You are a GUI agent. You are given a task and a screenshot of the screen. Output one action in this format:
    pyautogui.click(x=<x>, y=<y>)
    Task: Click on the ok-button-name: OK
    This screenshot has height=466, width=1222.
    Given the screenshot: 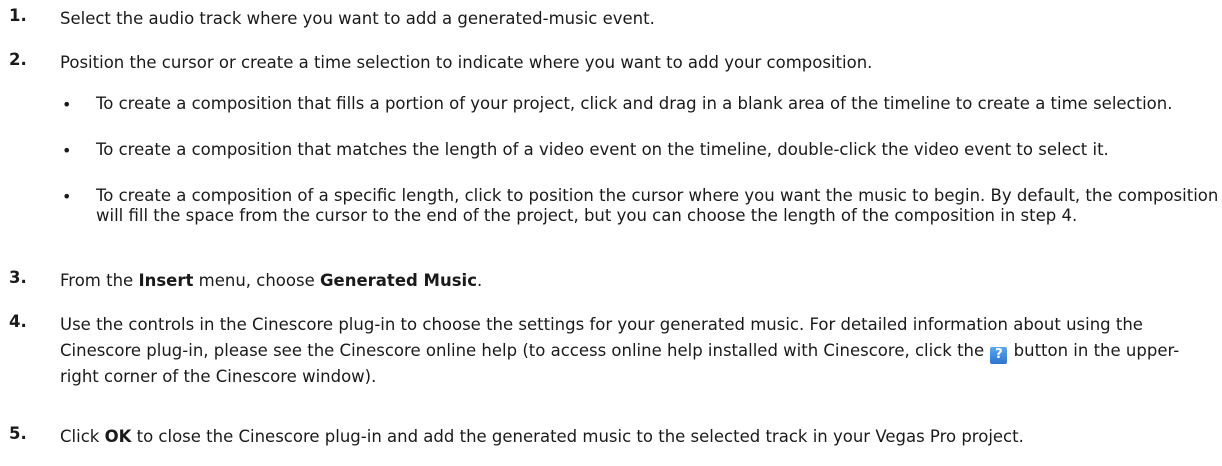 What is the action you would take?
    pyautogui.click(x=118, y=436)
    